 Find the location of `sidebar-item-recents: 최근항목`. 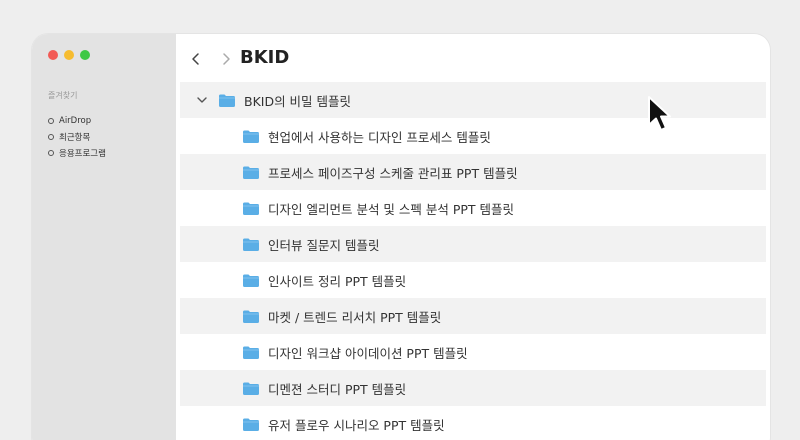

sidebar-item-recents: 최근항목 is located at coordinates (77, 137).